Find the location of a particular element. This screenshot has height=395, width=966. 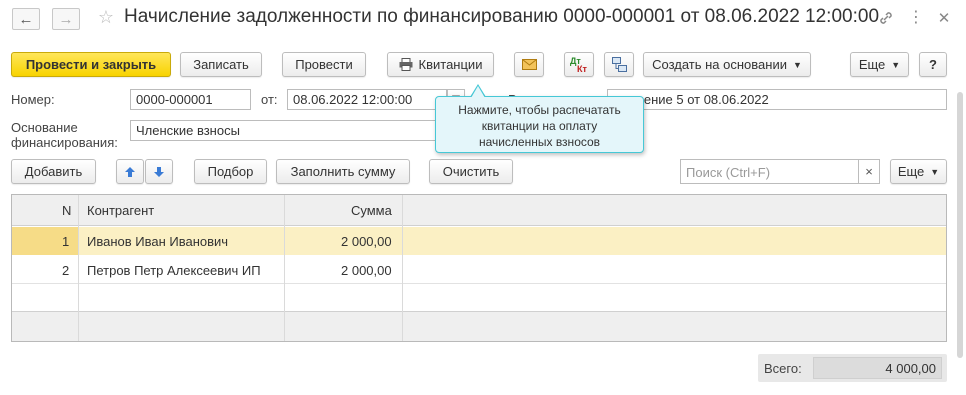

fill-sum-label: Заполнить сумму is located at coordinates (343, 171).